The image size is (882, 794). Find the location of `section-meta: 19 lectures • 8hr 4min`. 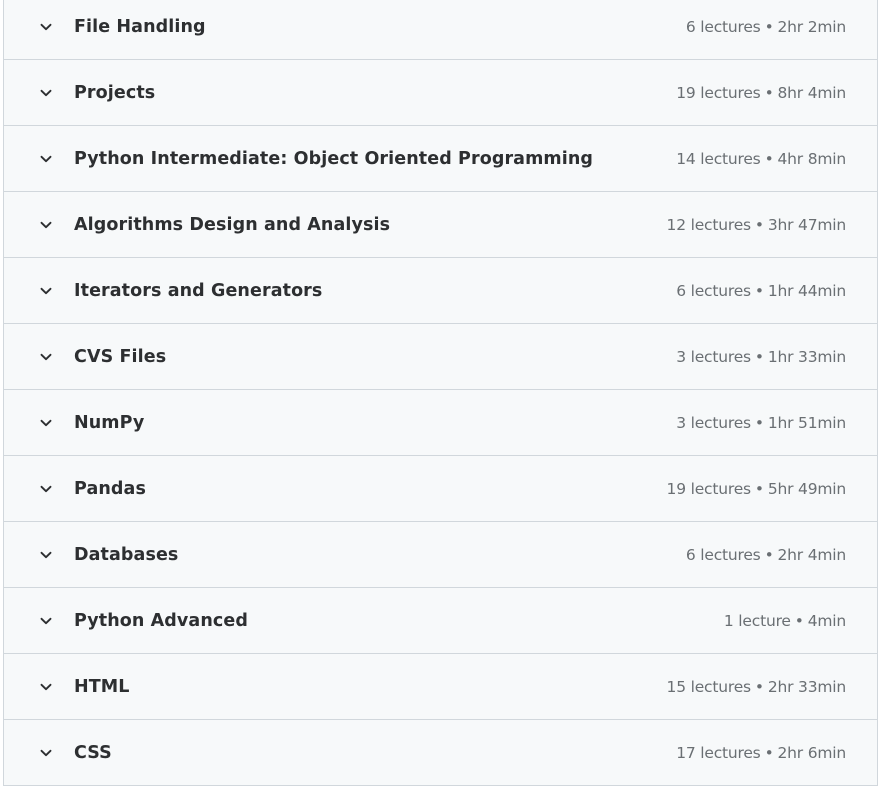

section-meta: 19 lectures • 8hr 4min is located at coordinates (761, 93).